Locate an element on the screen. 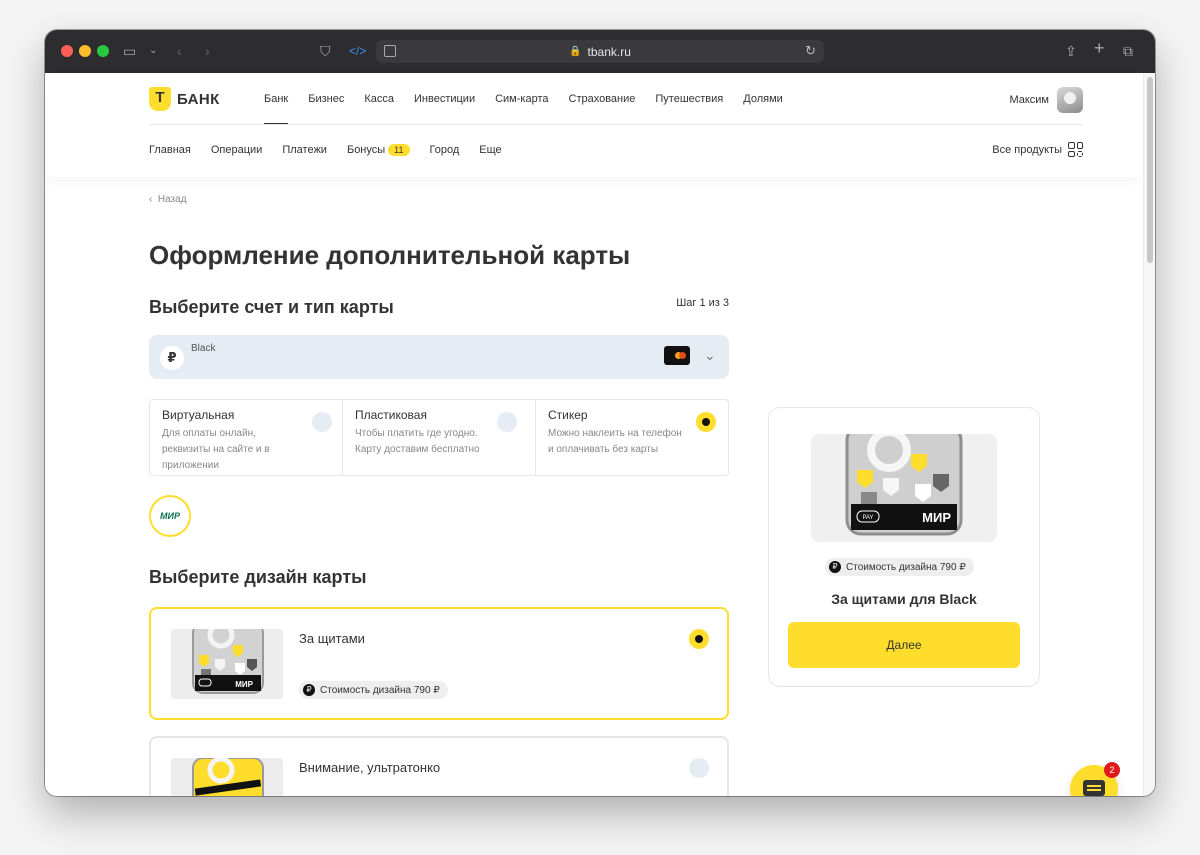  design-title: Внимание, ультратонко is located at coordinates (370, 767).